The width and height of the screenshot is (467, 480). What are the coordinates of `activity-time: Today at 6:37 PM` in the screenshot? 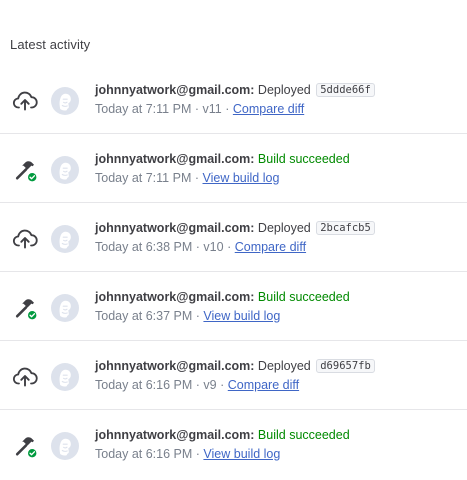 It's located at (144, 316).